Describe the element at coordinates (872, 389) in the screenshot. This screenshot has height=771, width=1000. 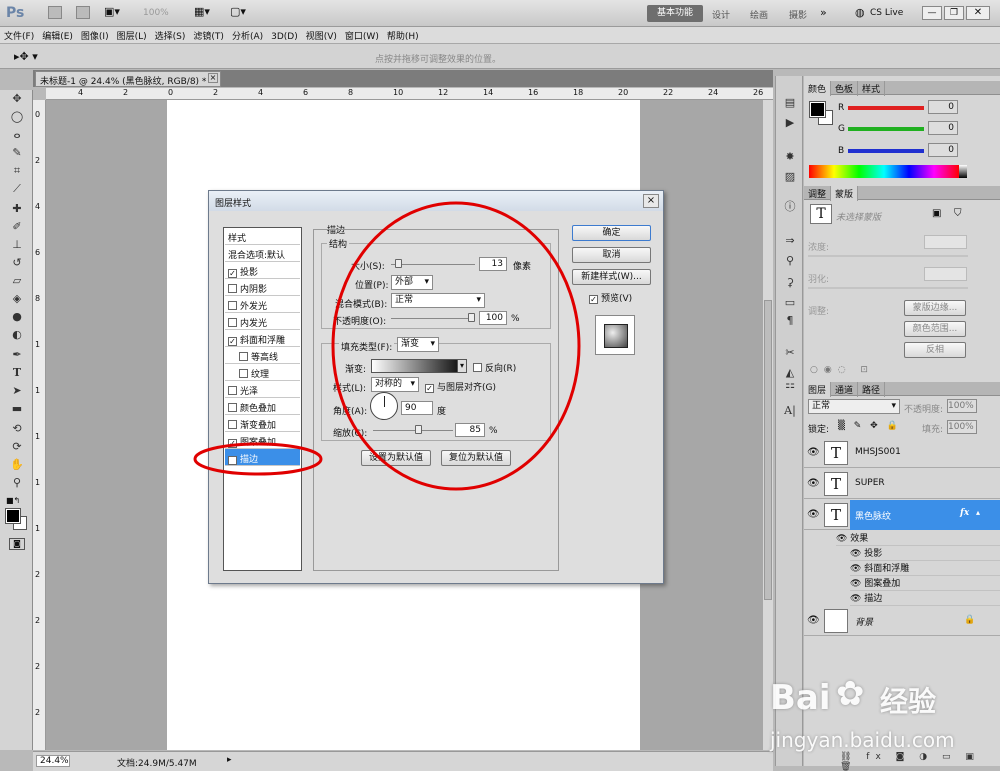
I see `tab-paths: 路径` at that location.